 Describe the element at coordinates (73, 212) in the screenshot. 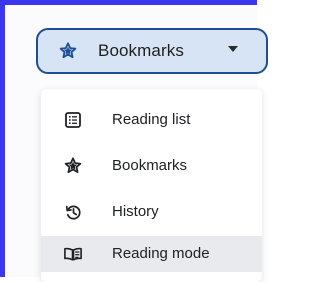

I see `history-icon` at that location.